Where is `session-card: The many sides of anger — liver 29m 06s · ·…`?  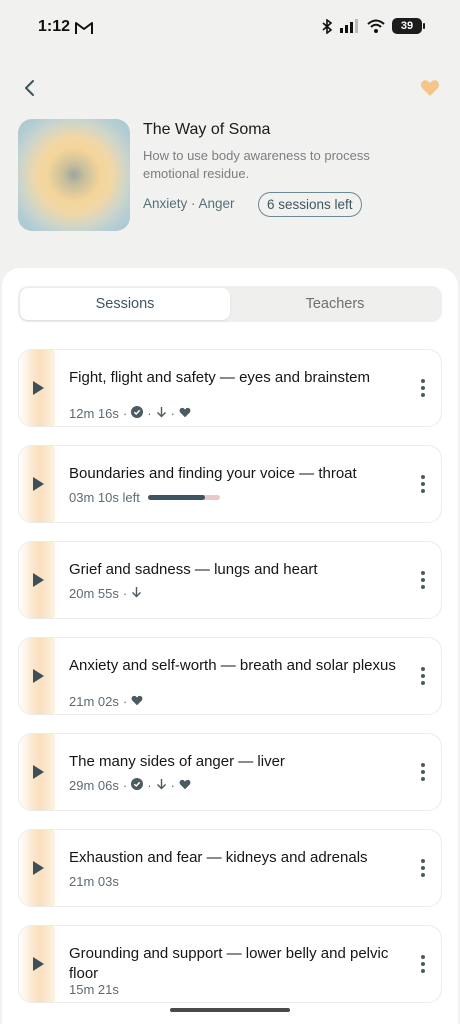
session-card: The many sides of anger — liver 29m 06s · ·… is located at coordinates (230, 772).